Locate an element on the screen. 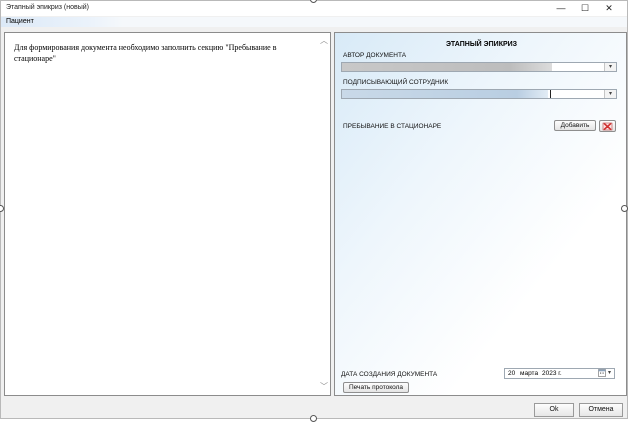 The image size is (628, 422). form-title: ЭТАПНЫЙ ЭПИКРИЗ is located at coordinates (481, 44).